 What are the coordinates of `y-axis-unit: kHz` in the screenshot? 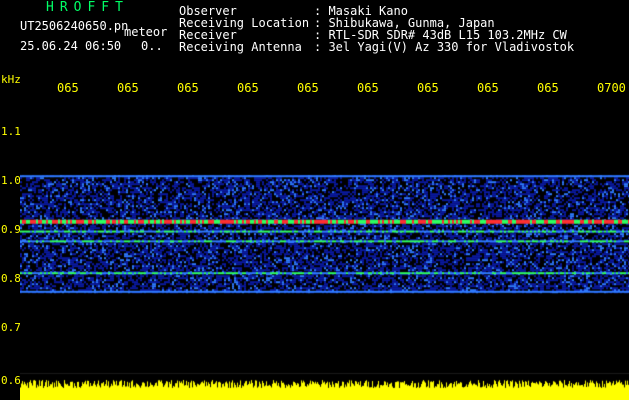 It's located at (11, 79).